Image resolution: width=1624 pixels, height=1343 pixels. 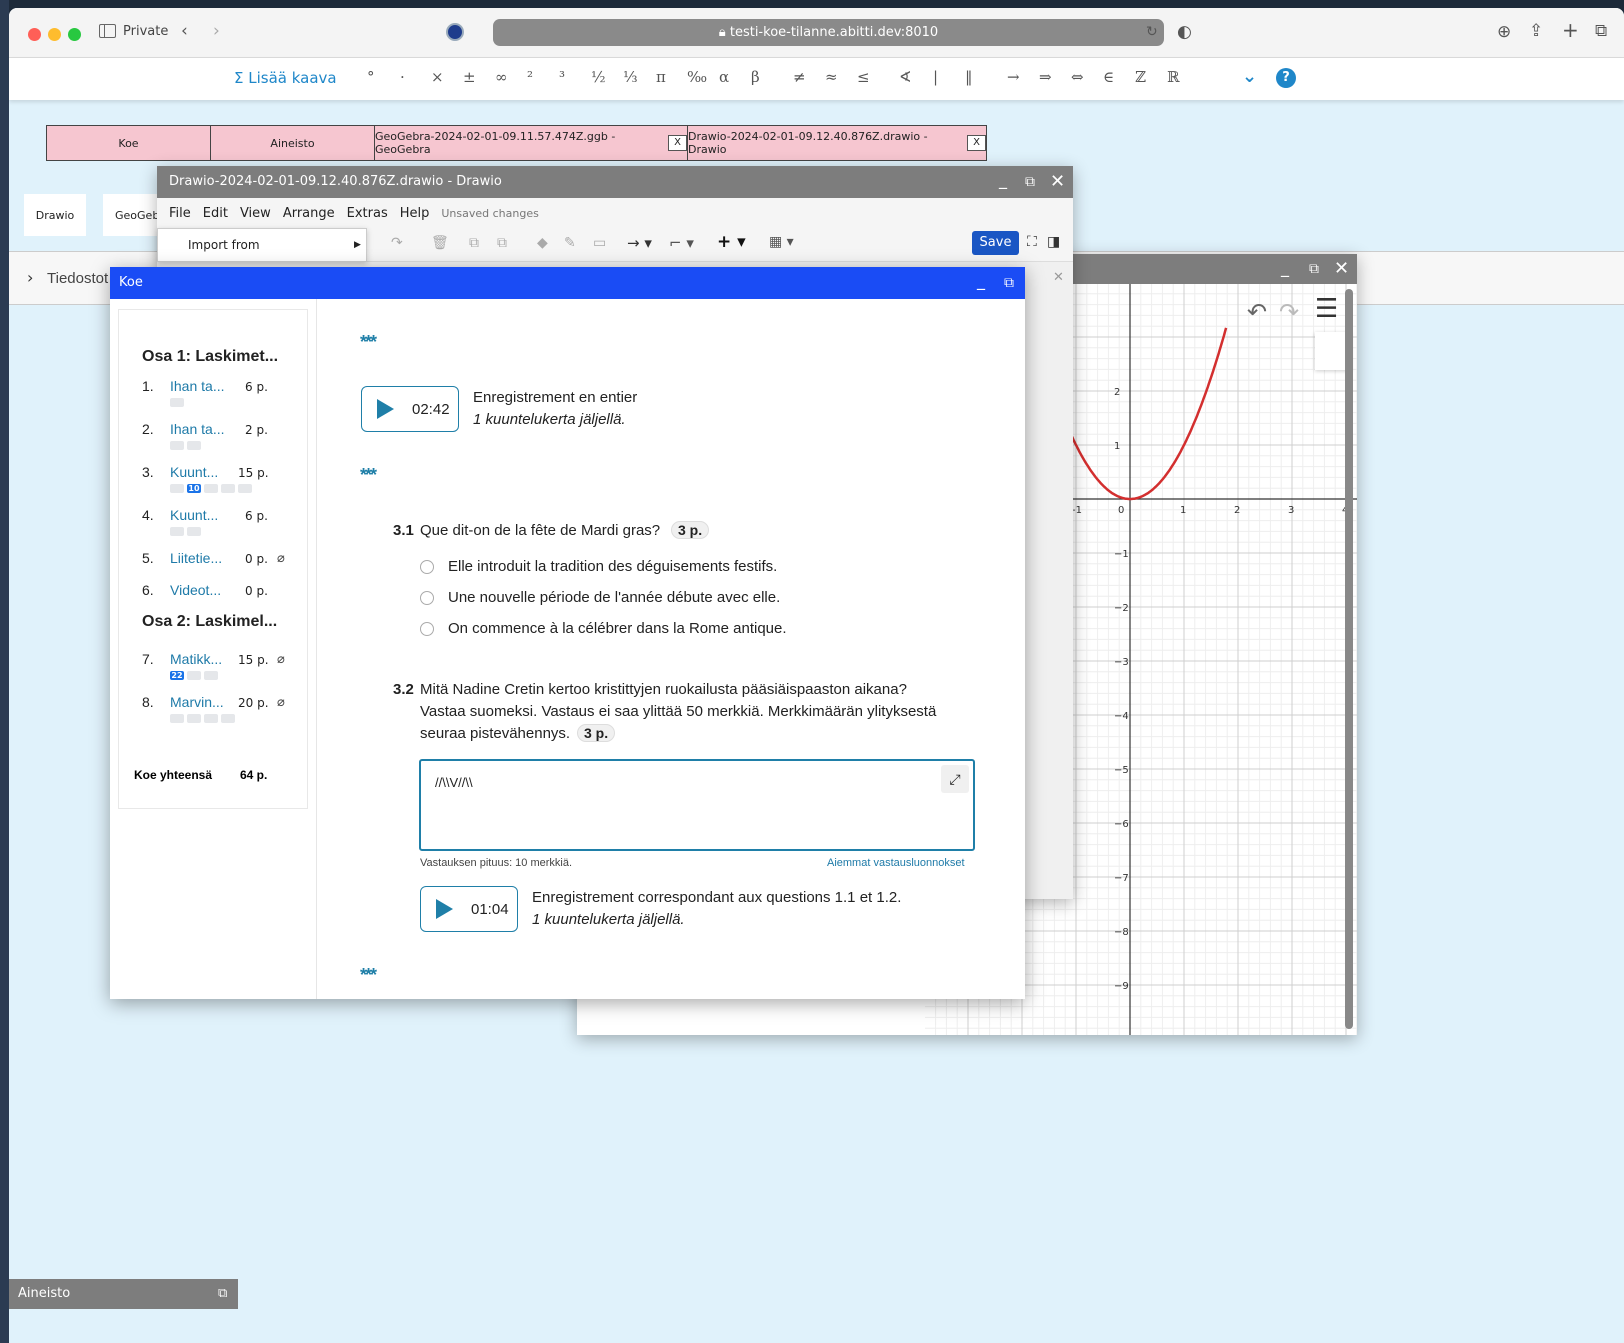 What do you see at coordinates (34, 34) in the screenshot?
I see `close-window-button` at bounding box center [34, 34].